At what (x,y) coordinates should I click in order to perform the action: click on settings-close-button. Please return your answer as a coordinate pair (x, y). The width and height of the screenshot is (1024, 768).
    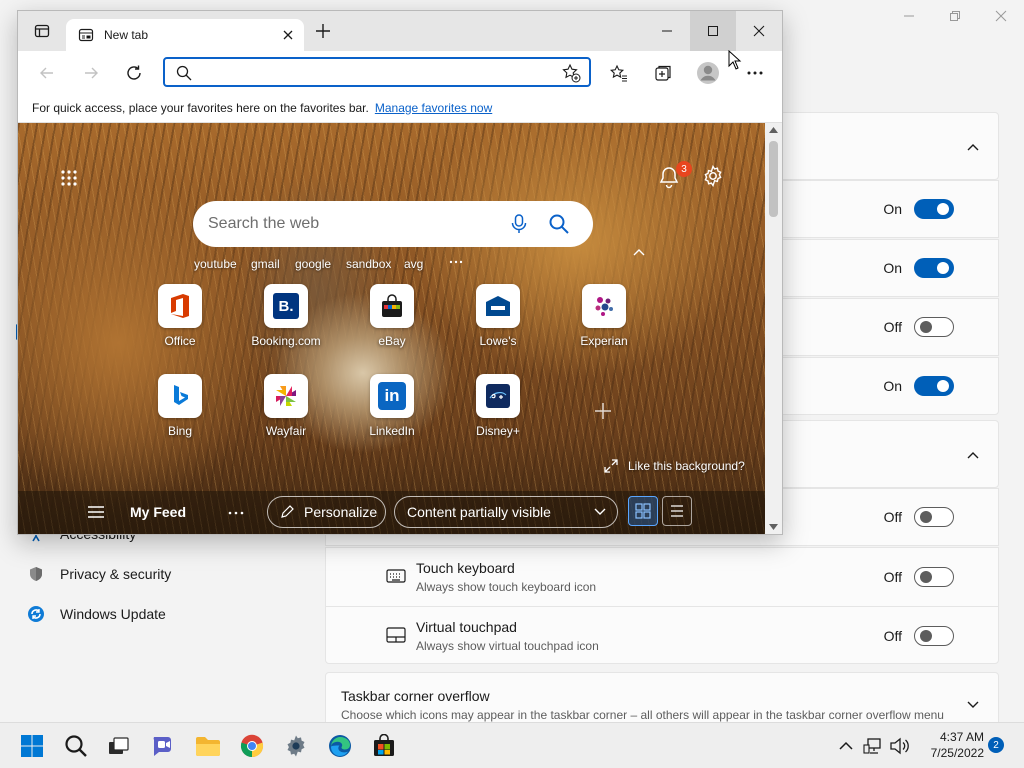
    Looking at the image, I should click on (1001, 16).